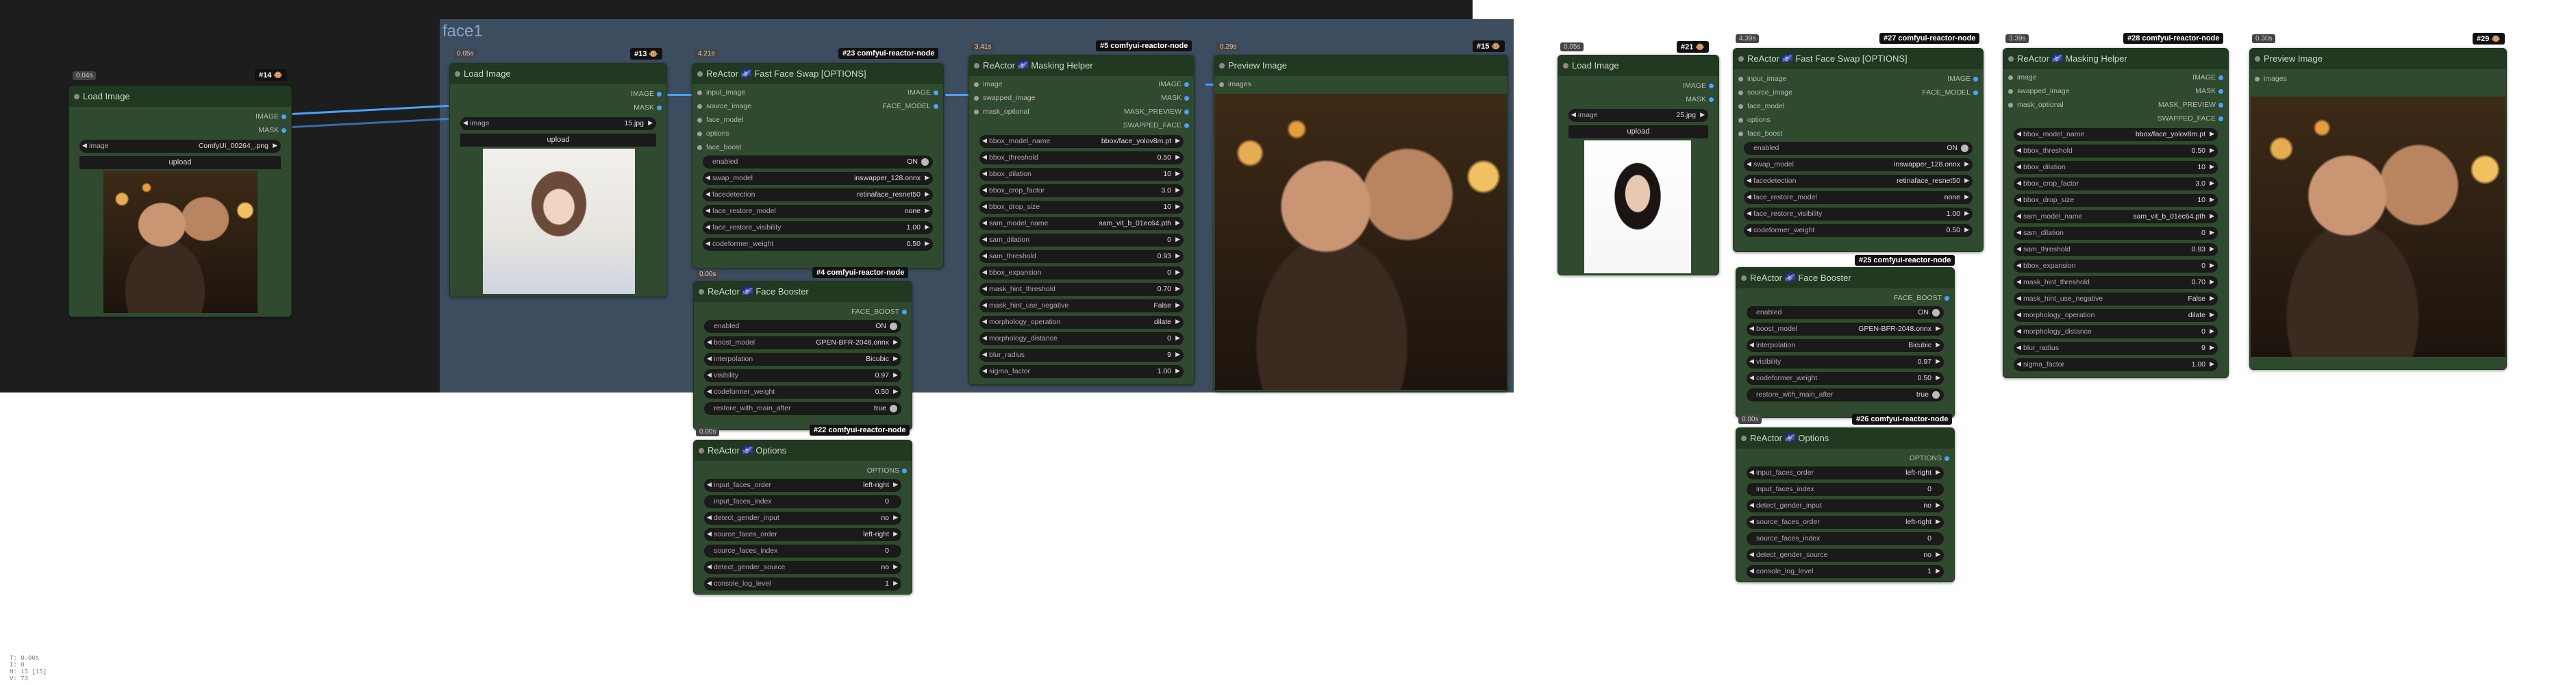 The image size is (2576, 685). Describe the element at coordinates (803, 451) in the screenshot. I see `node-title: ReActor 🌌 Options` at that location.